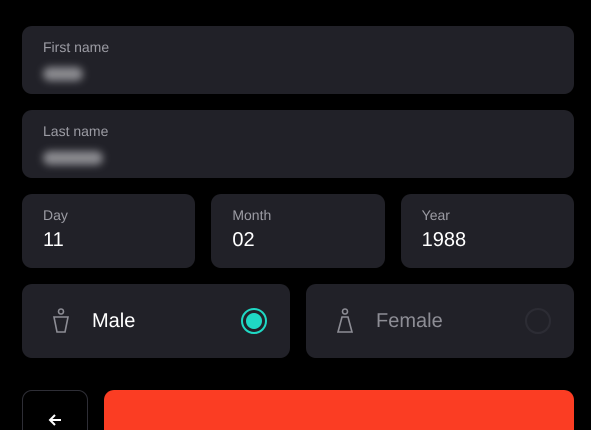  I want to click on field-label: First name, so click(76, 47).